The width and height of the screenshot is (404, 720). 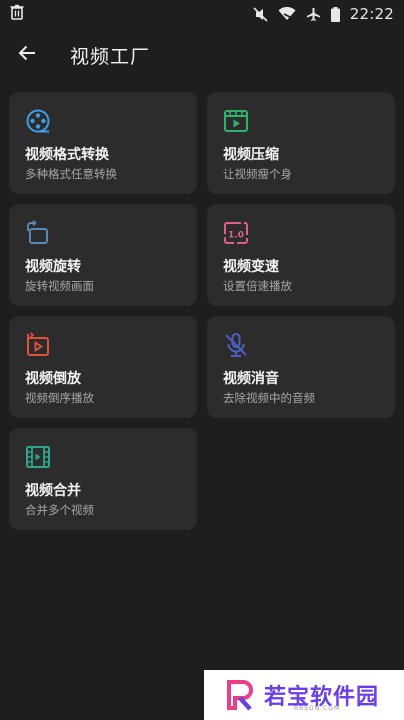 I want to click on card-title: 视频压缩, so click(x=251, y=155).